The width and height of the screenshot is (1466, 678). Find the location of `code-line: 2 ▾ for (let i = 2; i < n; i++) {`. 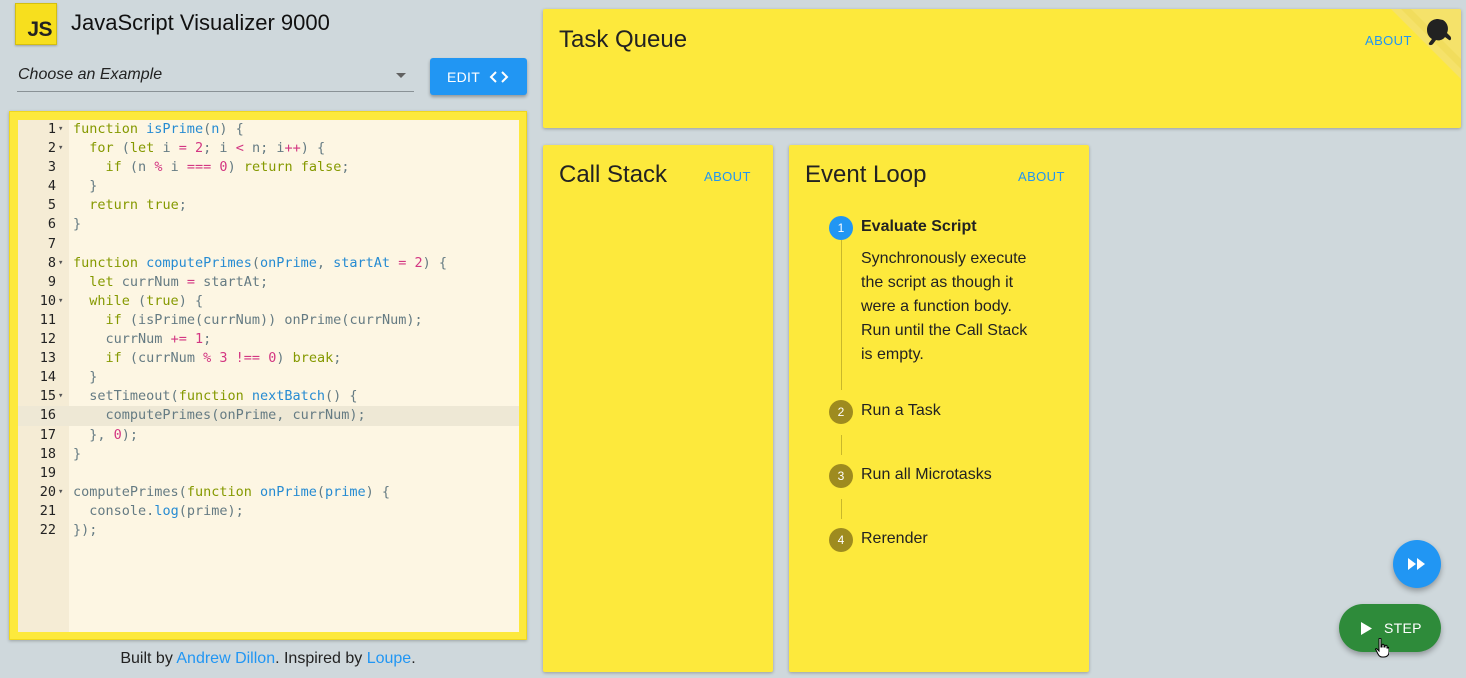

code-line: 2 ▾ for (let i = 2; i < n; i++) { is located at coordinates (268, 148).